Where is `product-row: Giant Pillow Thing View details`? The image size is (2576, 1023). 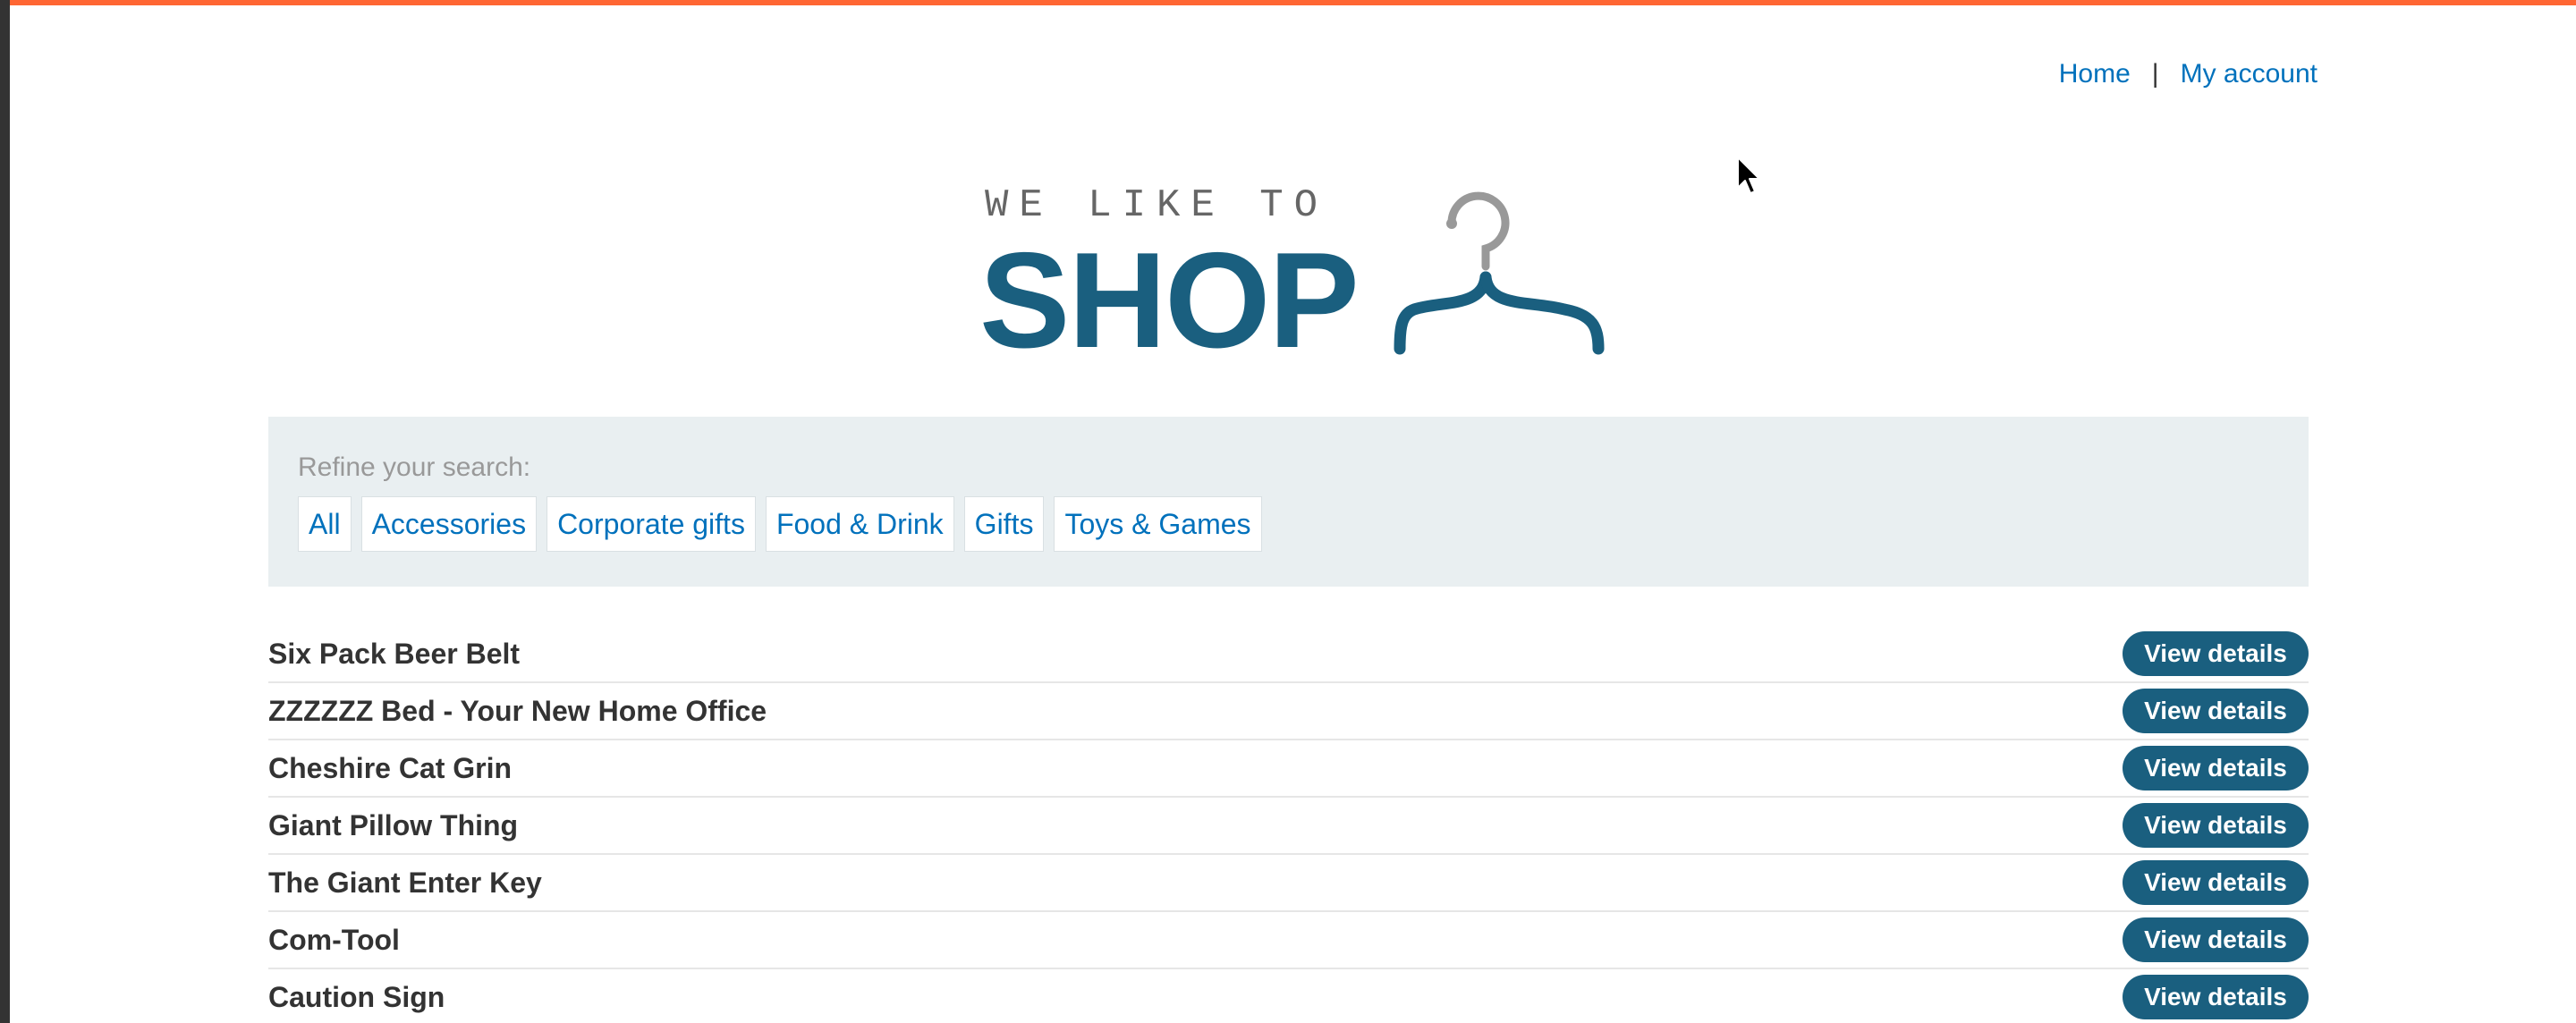 product-row: Giant Pillow Thing View details is located at coordinates (1288, 826).